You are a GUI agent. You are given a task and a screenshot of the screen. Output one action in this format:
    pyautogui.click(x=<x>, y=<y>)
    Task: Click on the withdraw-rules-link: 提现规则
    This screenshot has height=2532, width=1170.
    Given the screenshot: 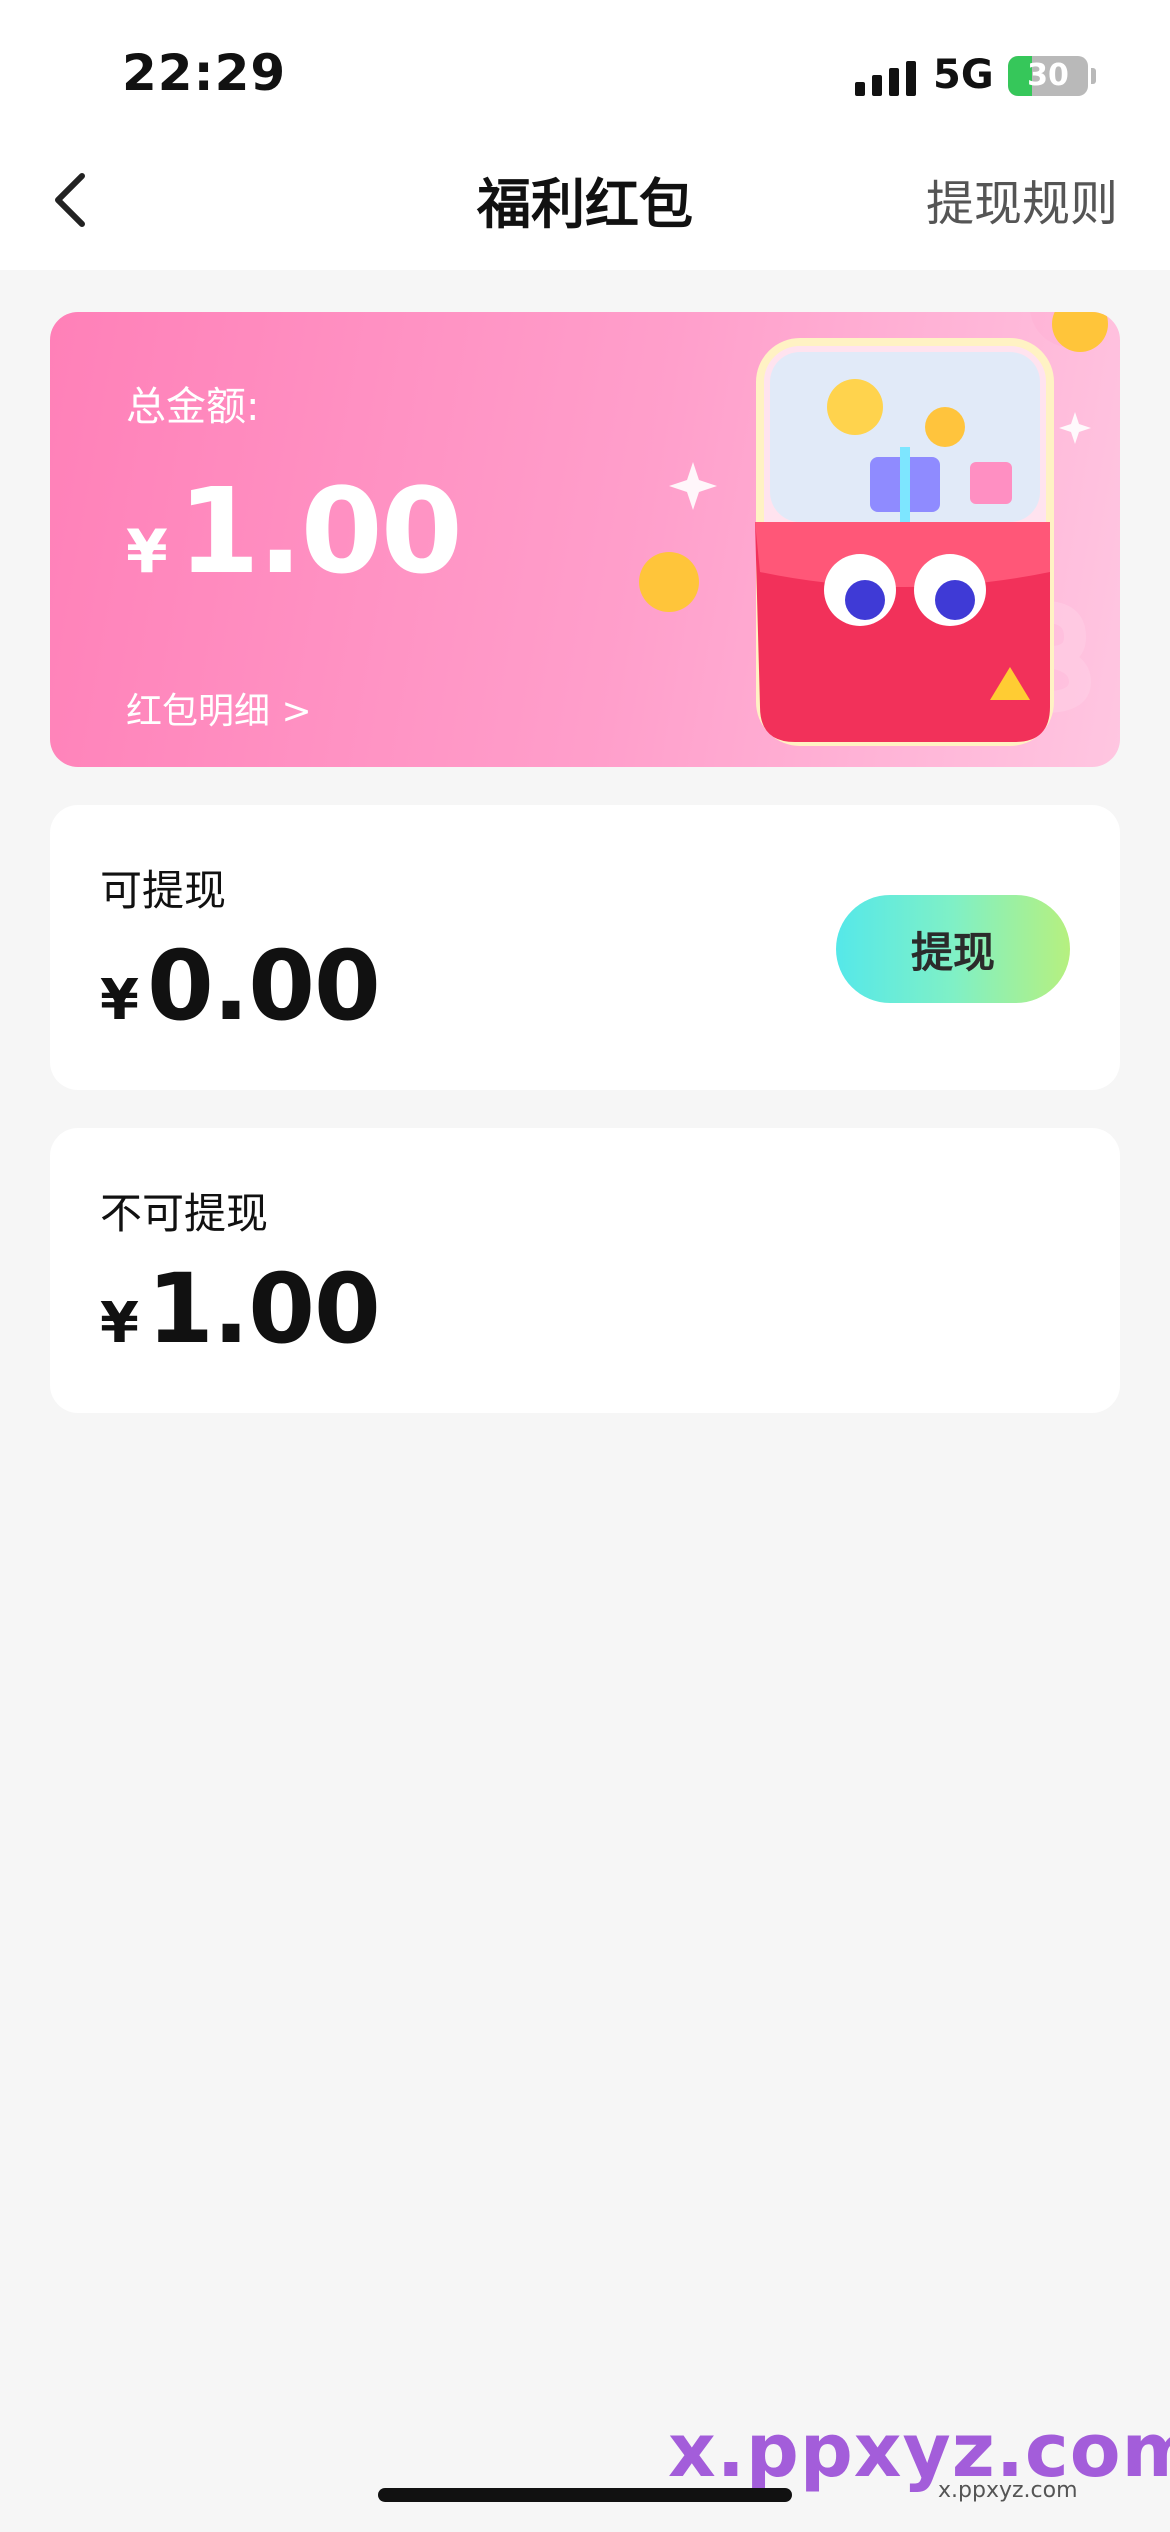 What is the action you would take?
    pyautogui.click(x=1022, y=199)
    